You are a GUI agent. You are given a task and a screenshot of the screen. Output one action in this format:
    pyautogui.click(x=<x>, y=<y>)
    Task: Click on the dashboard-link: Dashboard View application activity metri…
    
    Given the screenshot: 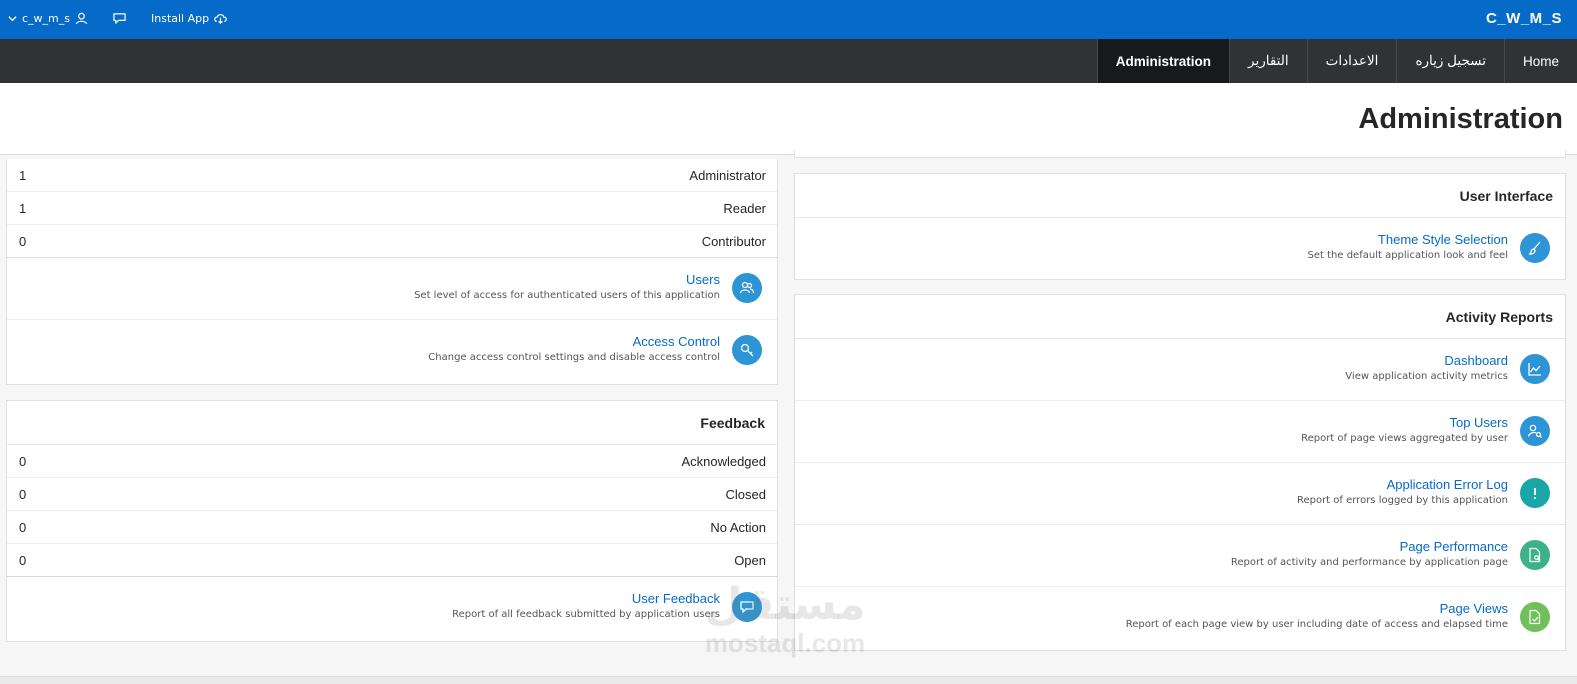 What is the action you would take?
    pyautogui.click(x=1180, y=370)
    